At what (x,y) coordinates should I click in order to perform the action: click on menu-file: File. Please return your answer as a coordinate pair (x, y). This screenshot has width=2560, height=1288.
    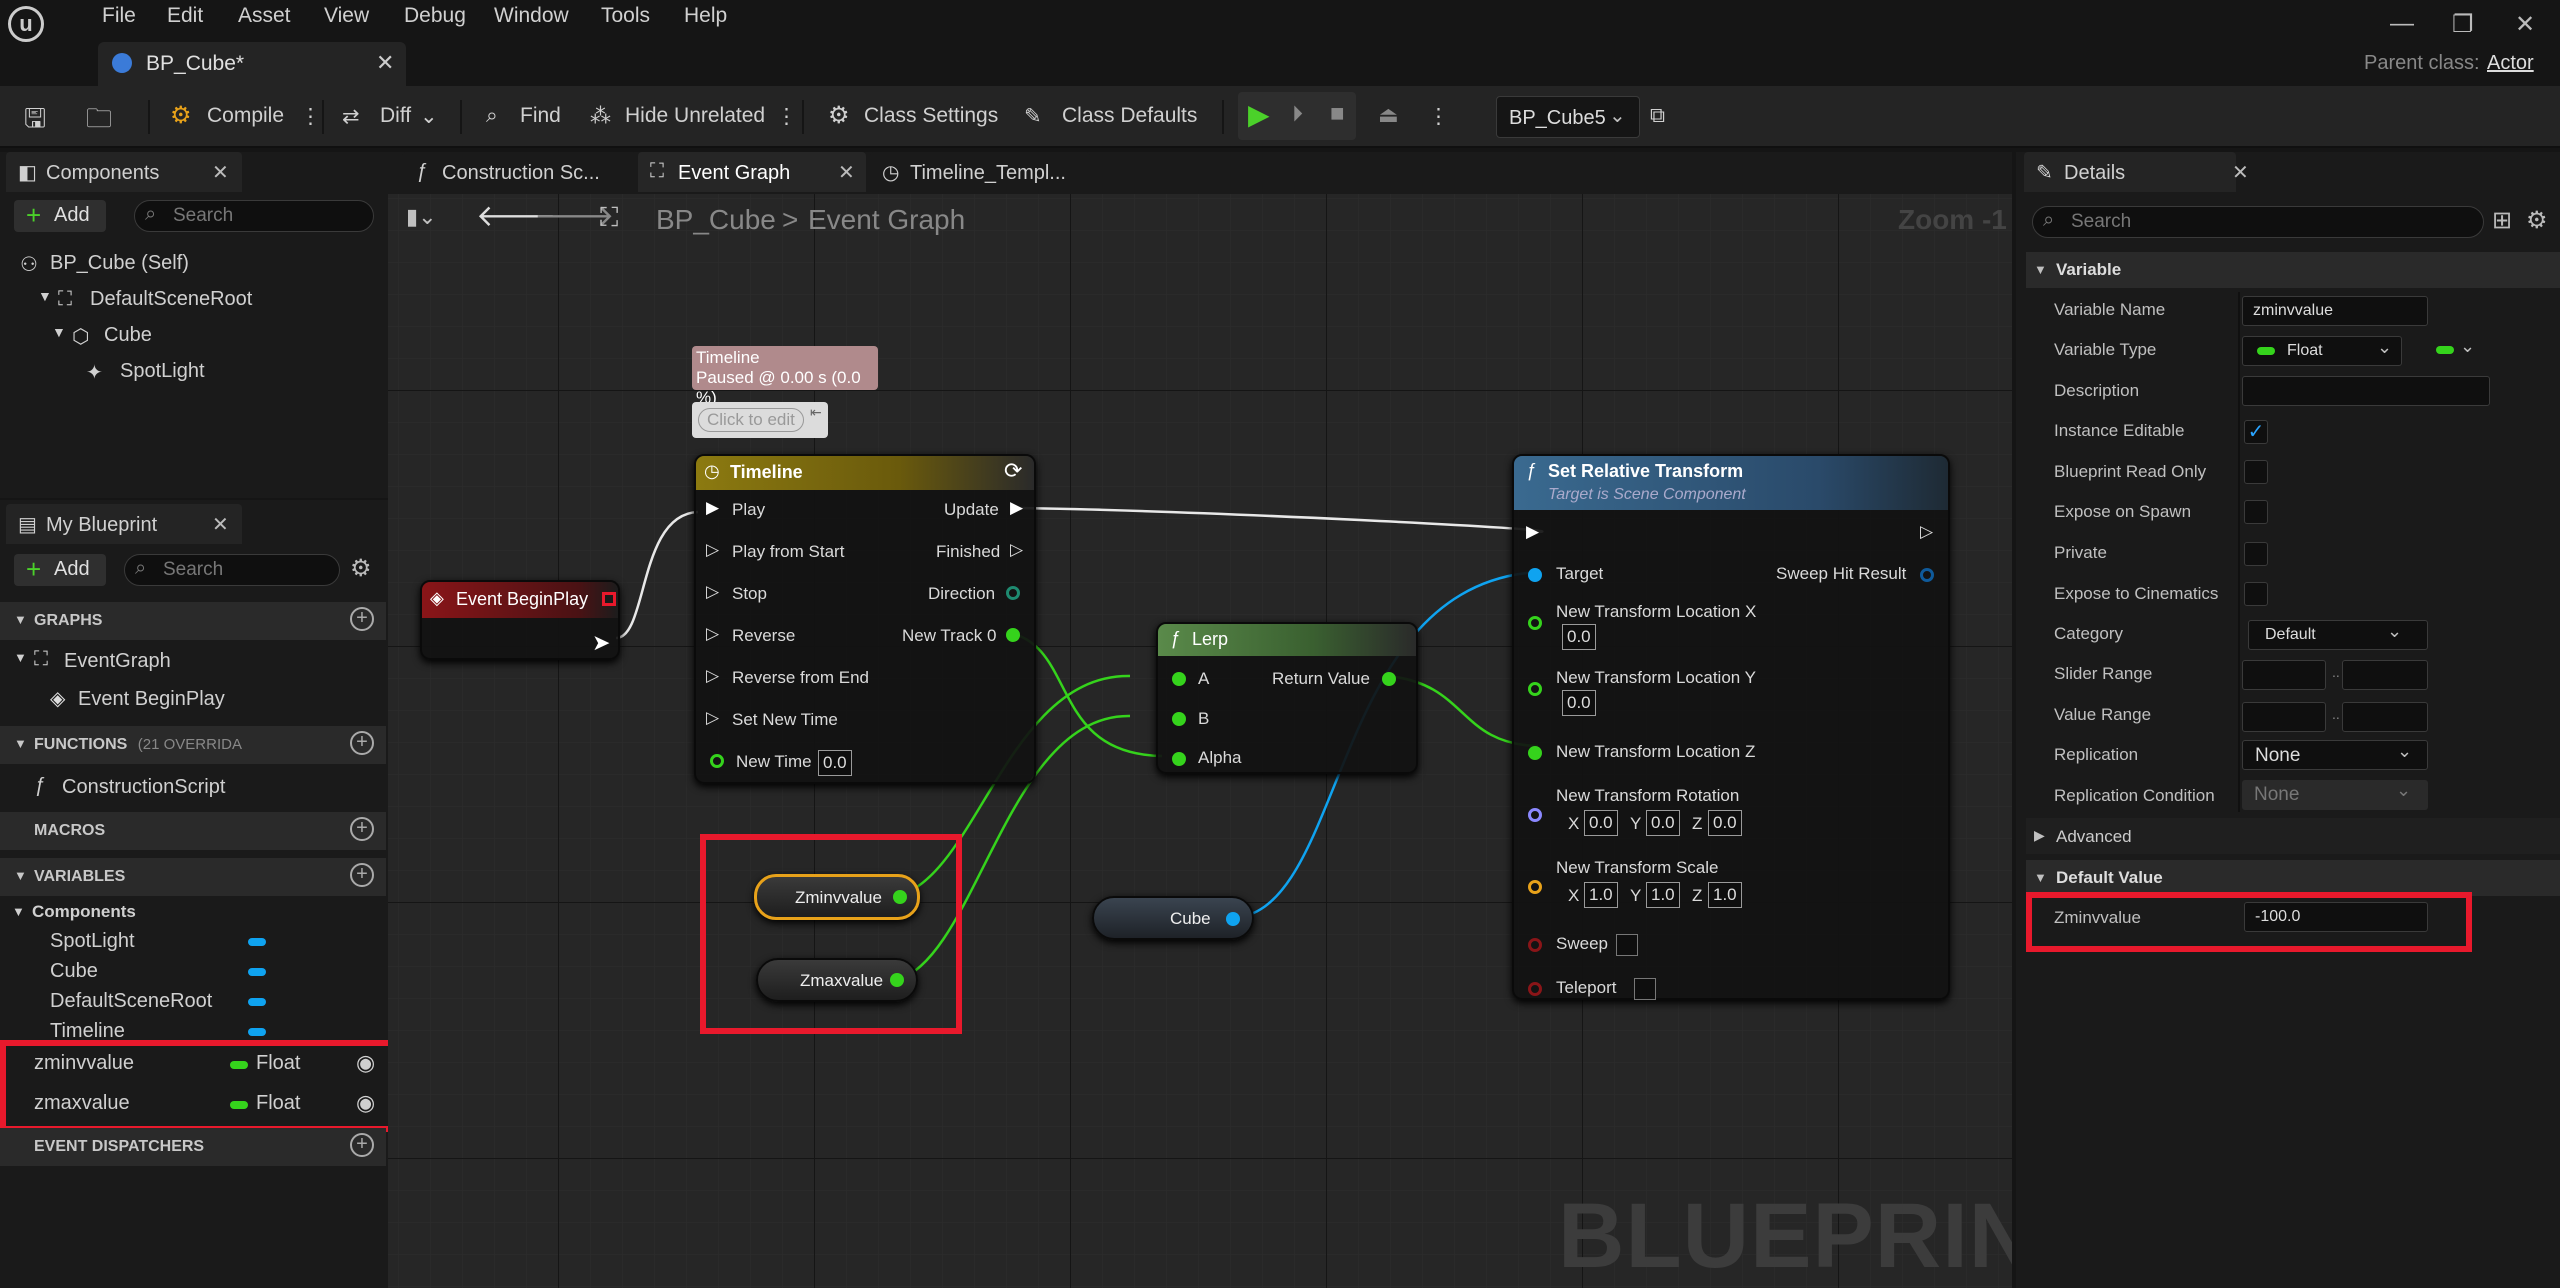
    Looking at the image, I should click on (119, 16).